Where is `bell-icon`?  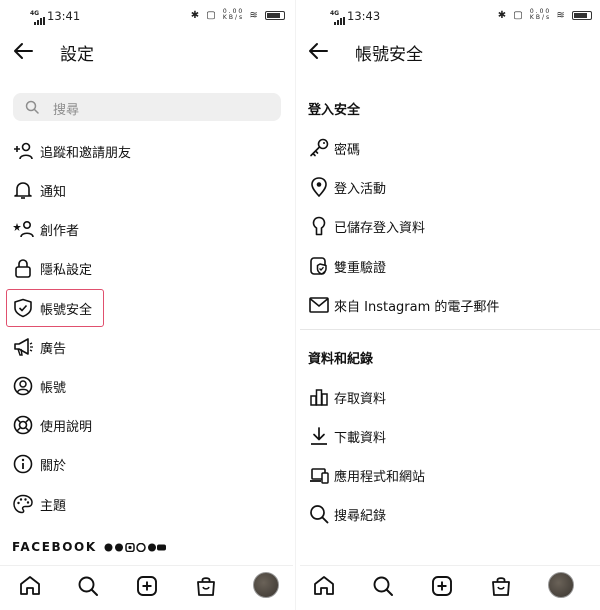
bell-icon is located at coordinates (23, 190).